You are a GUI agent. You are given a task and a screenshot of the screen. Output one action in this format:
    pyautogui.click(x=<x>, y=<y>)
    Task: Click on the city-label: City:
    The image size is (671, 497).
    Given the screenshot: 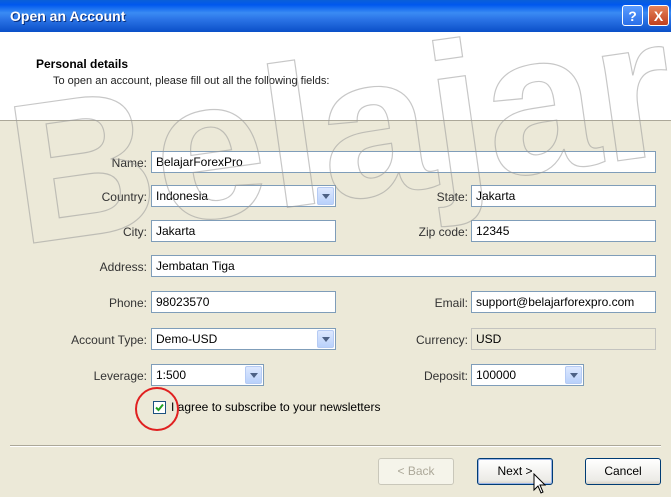 What is the action you would take?
    pyautogui.click(x=135, y=232)
    